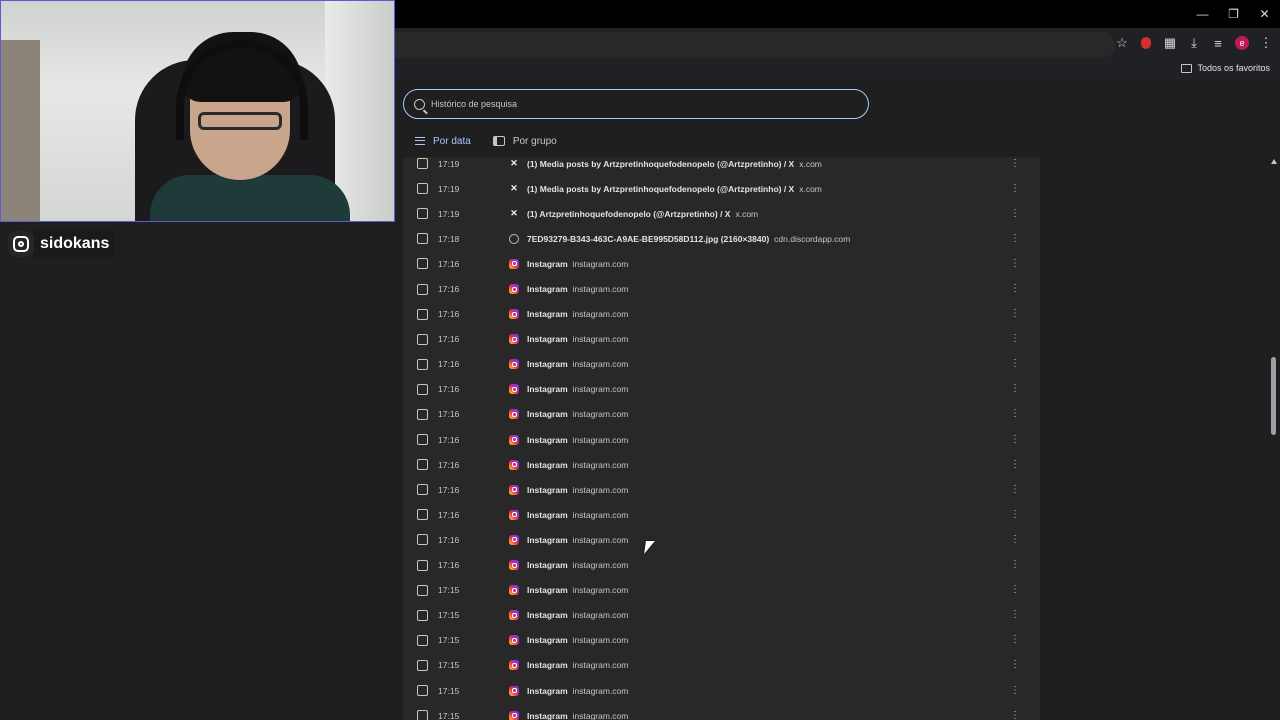 Image resolution: width=1280 pixels, height=720 pixels. What do you see at coordinates (443, 141) in the screenshot?
I see `tab-by-date: Por data` at bounding box center [443, 141].